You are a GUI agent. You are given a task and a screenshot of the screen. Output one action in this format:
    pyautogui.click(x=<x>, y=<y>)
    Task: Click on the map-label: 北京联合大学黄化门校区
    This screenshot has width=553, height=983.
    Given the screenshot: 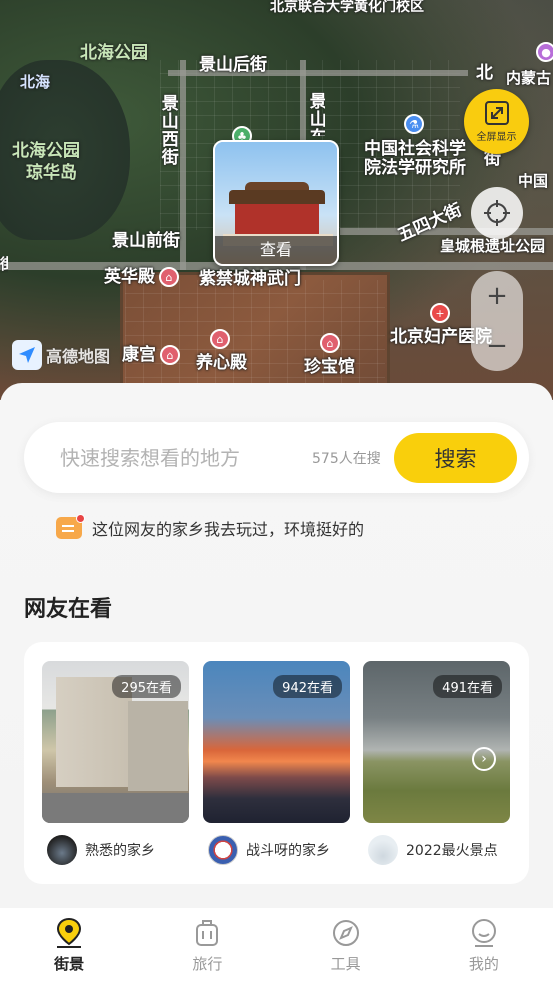 What is the action you would take?
    pyautogui.click(x=347, y=7)
    